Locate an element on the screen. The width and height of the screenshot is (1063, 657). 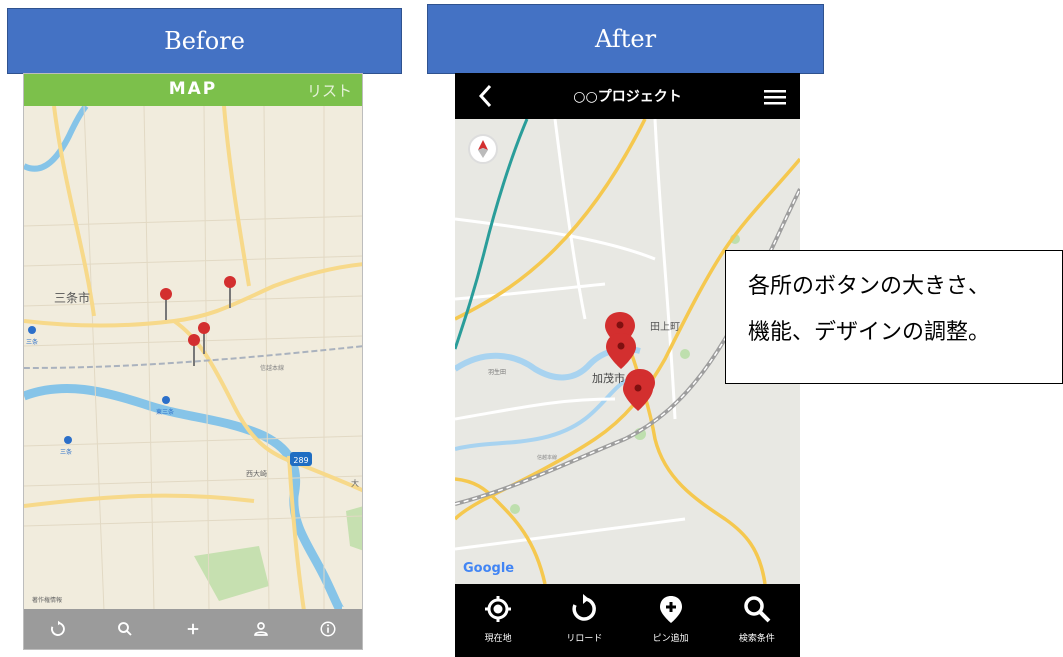
plus-icon is located at coordinates (193, 629).